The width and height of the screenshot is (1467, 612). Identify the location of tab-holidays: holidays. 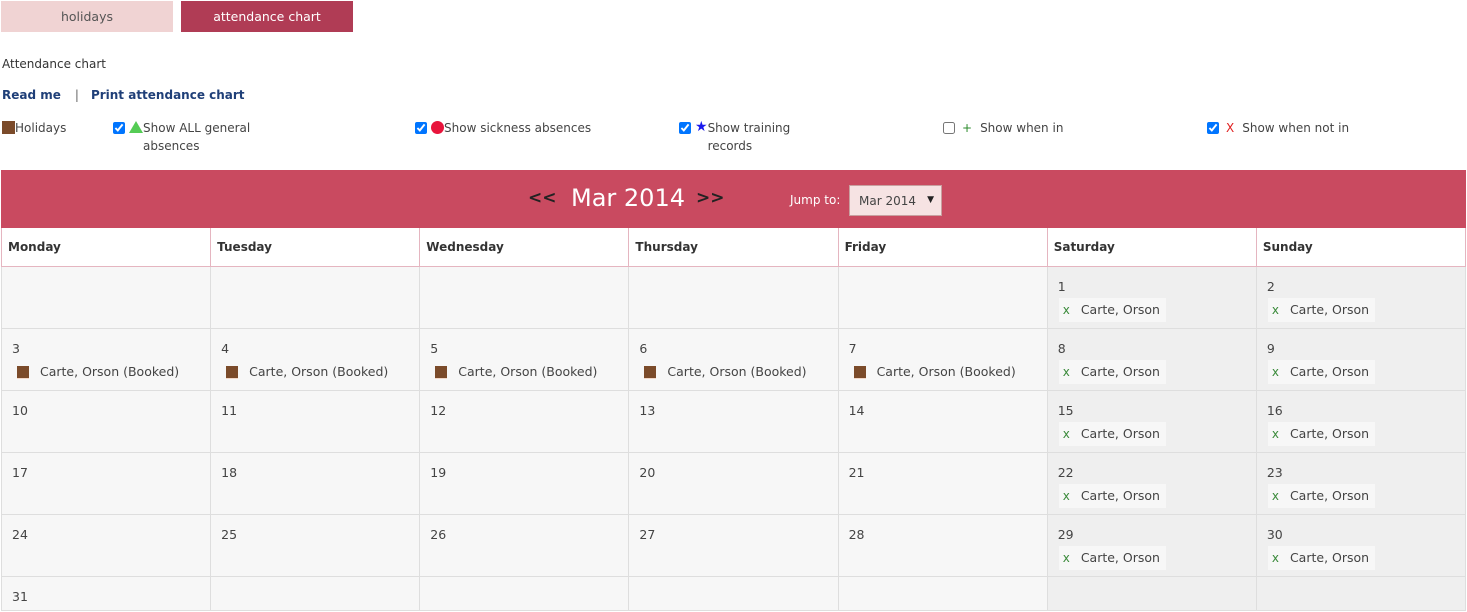
(87, 16).